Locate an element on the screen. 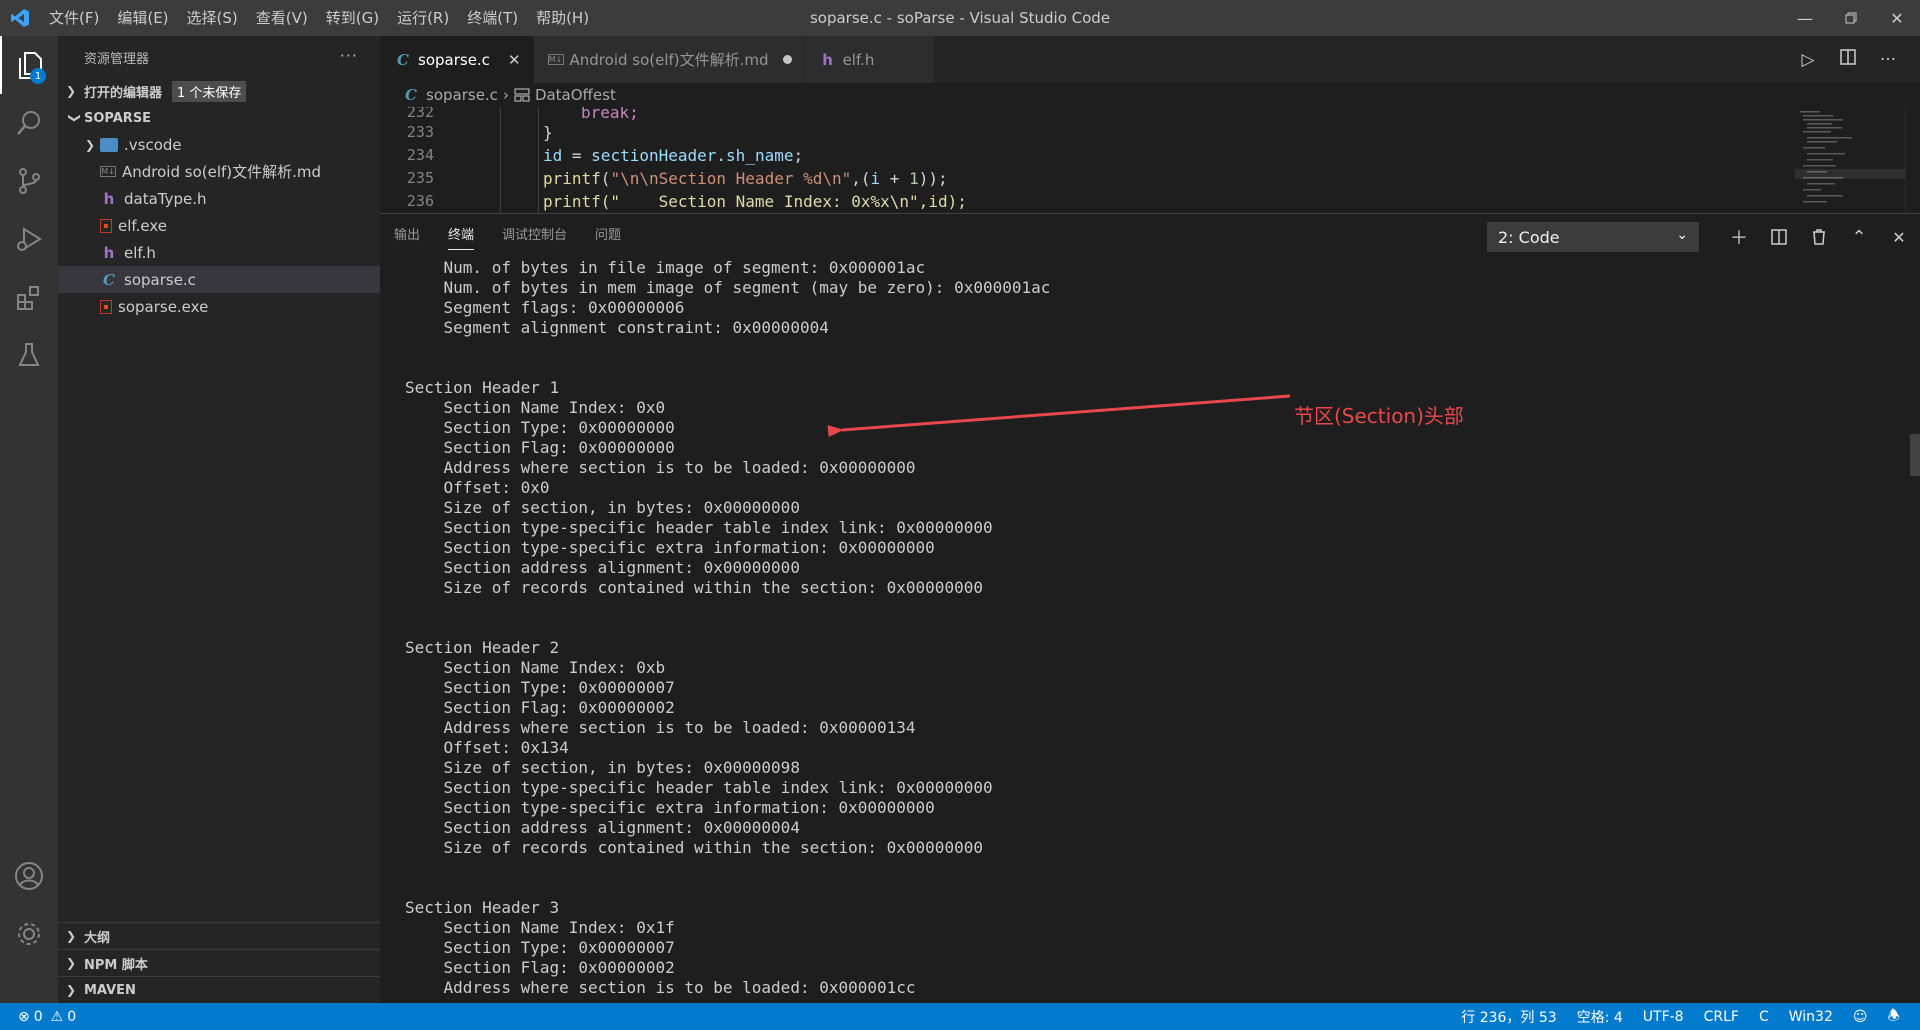 This screenshot has width=1920, height=1030. tab-label: elf.h is located at coordinates (858, 59).